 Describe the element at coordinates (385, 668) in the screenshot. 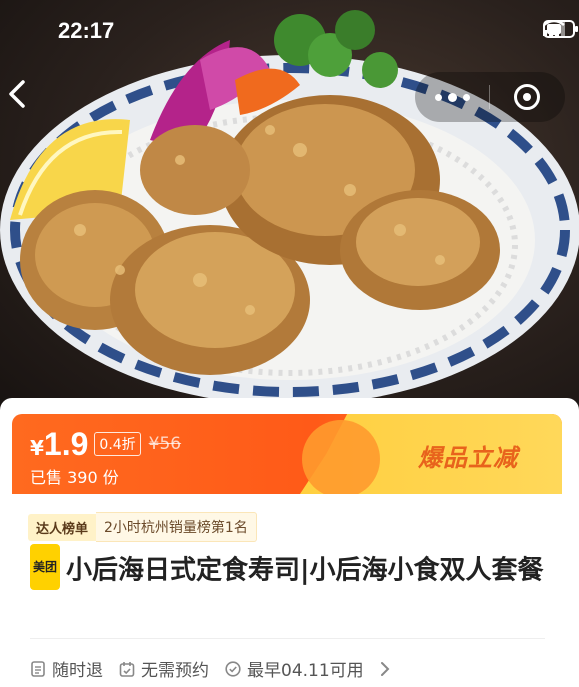

I see `chevron-right-icon` at that location.